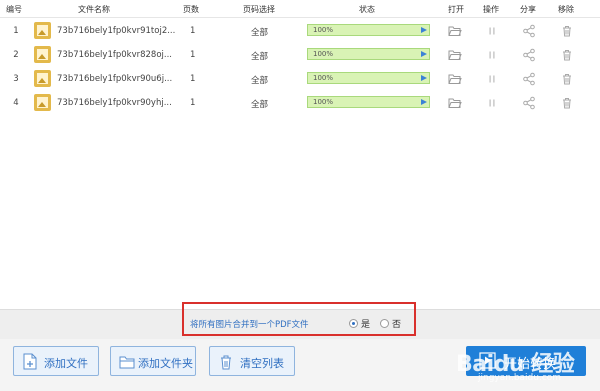 Image resolution: width=600 pixels, height=391 pixels. I want to click on header-pages: 页数, so click(191, 9).